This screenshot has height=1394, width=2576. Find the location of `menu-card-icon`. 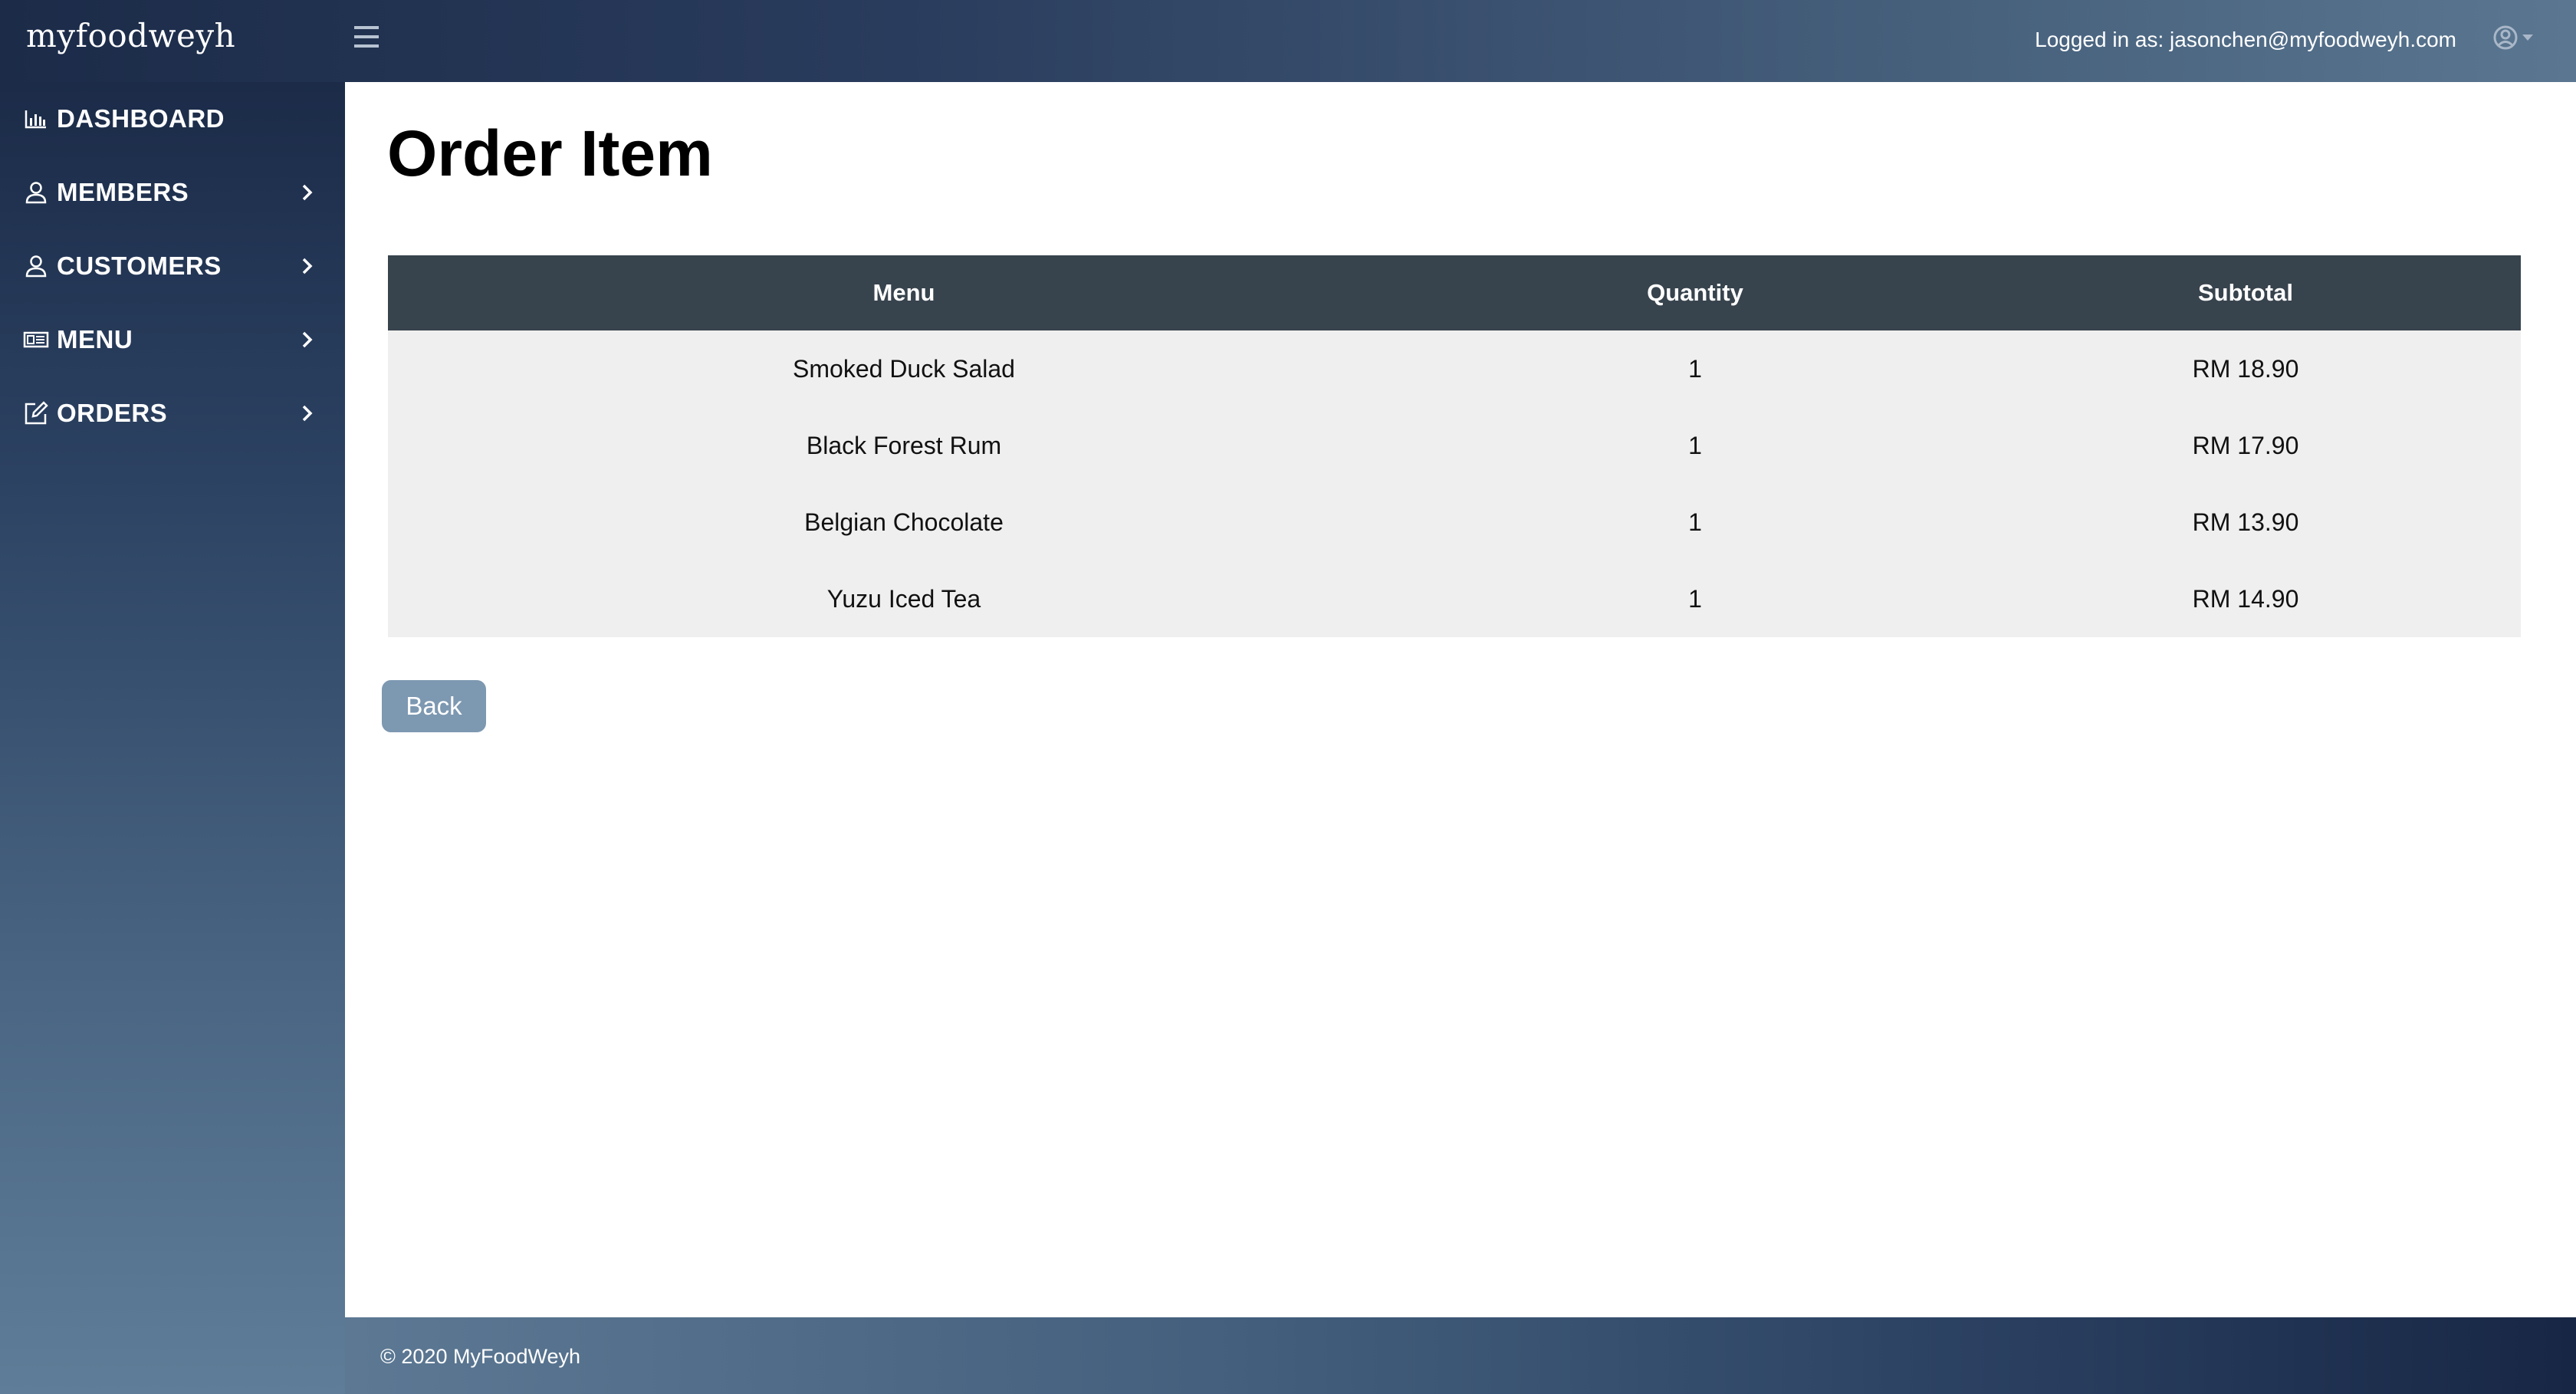

menu-card-icon is located at coordinates (36, 339).